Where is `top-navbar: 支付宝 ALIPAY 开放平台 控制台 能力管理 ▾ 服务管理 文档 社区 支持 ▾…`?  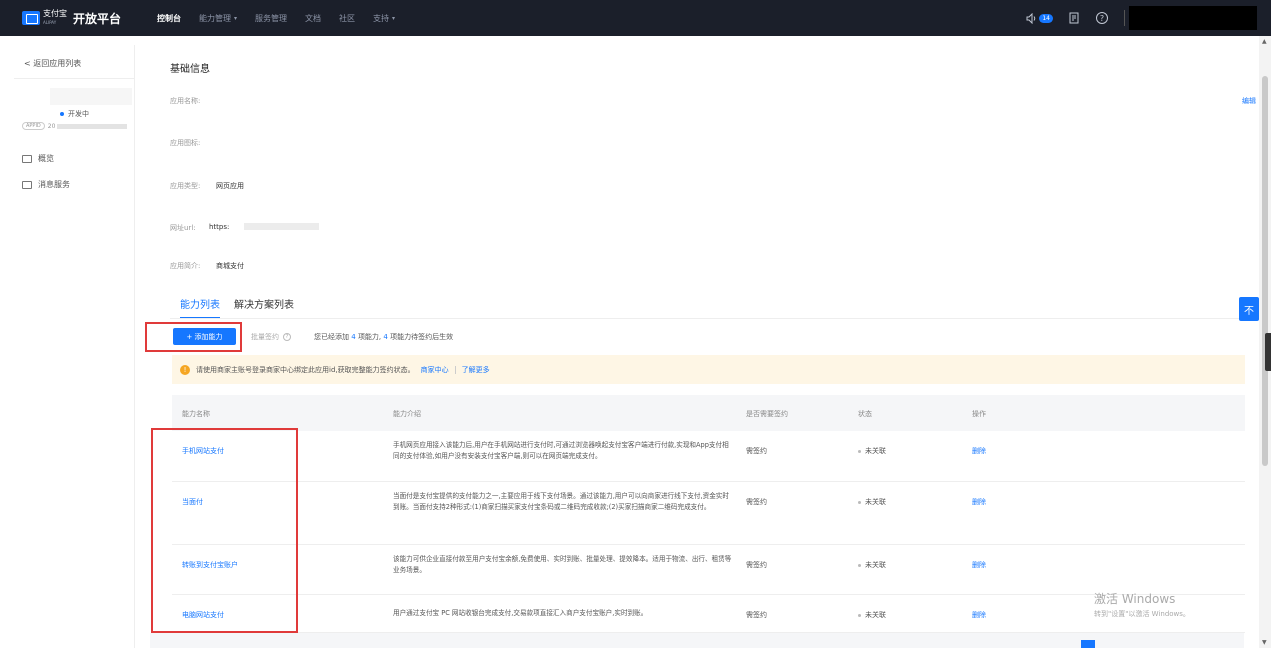 top-navbar: 支付宝 ALIPAY 开放平台 控制台 能力管理 ▾ 服务管理 文档 社区 支持 ▾… is located at coordinates (635, 18).